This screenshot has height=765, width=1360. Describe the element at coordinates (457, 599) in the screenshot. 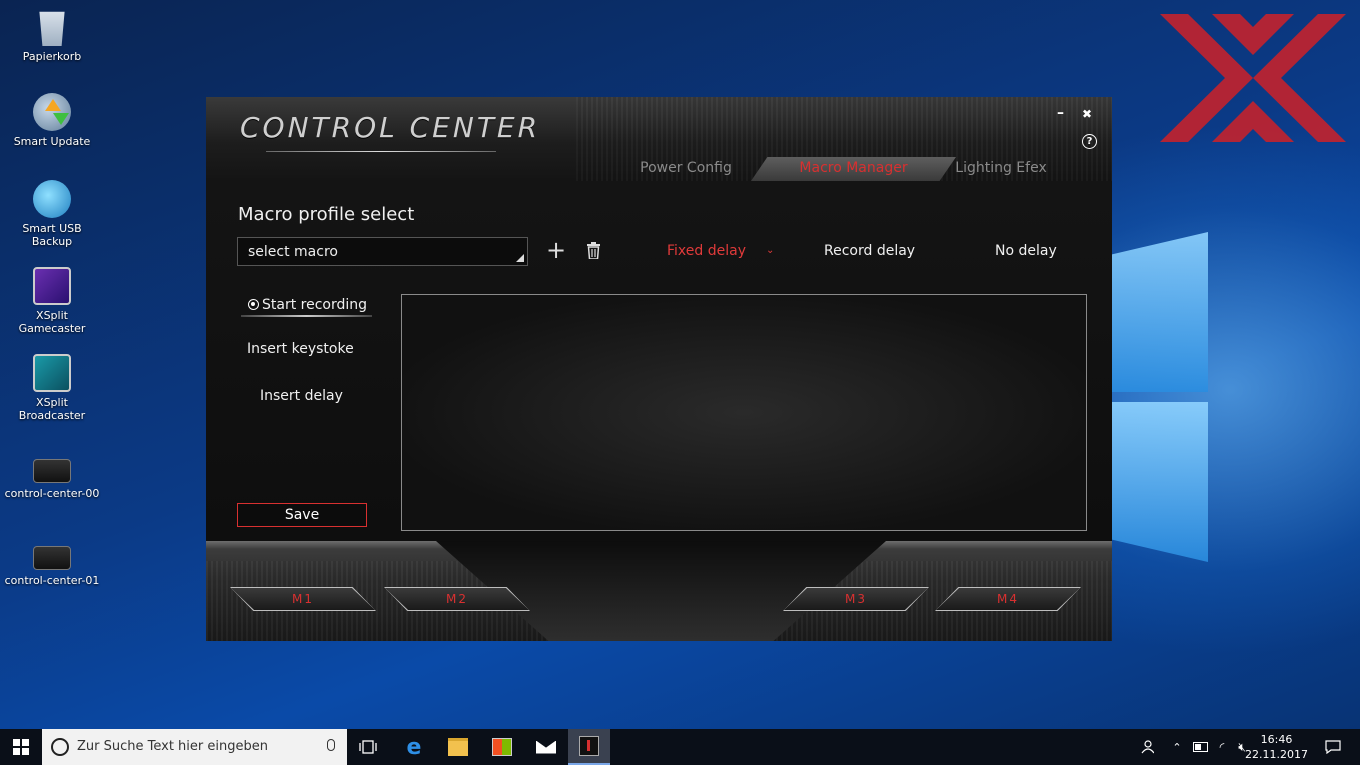

I see `m2-key-button: M2` at that location.